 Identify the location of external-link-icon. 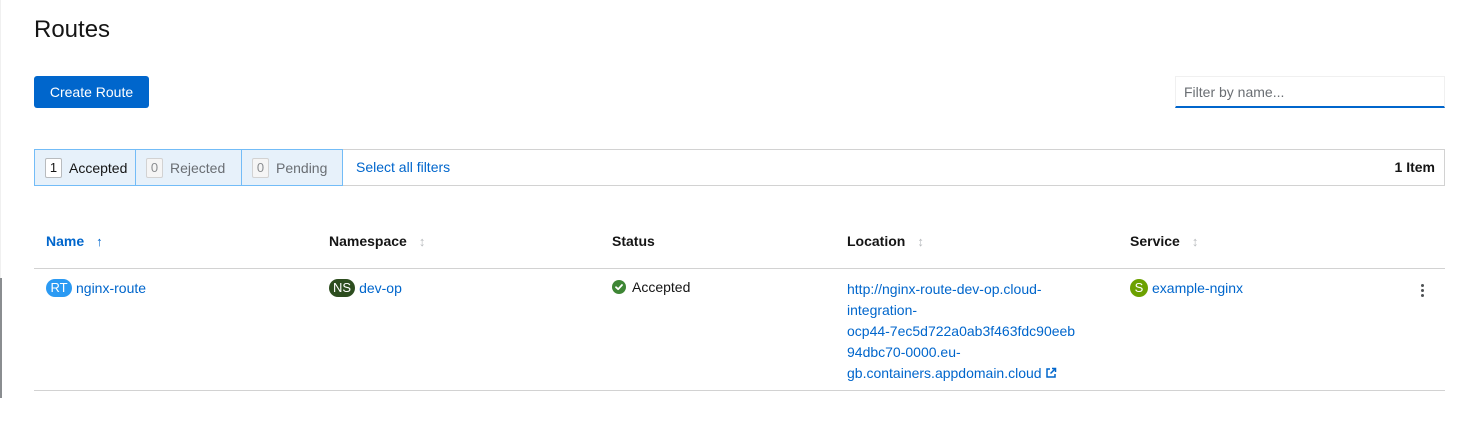
(1051, 374).